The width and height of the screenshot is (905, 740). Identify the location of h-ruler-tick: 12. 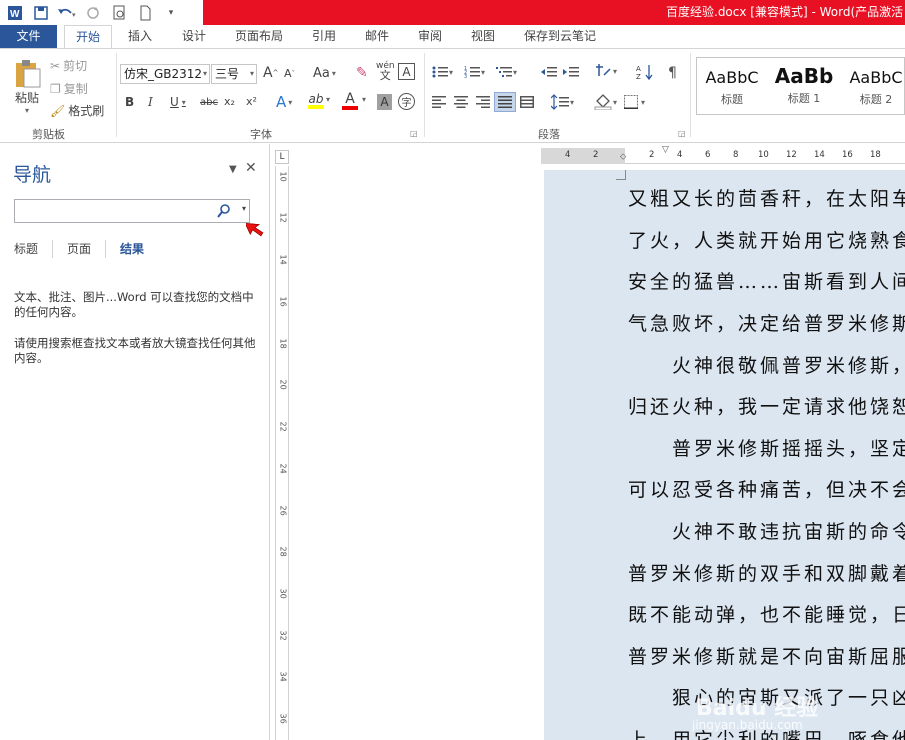
(791, 155).